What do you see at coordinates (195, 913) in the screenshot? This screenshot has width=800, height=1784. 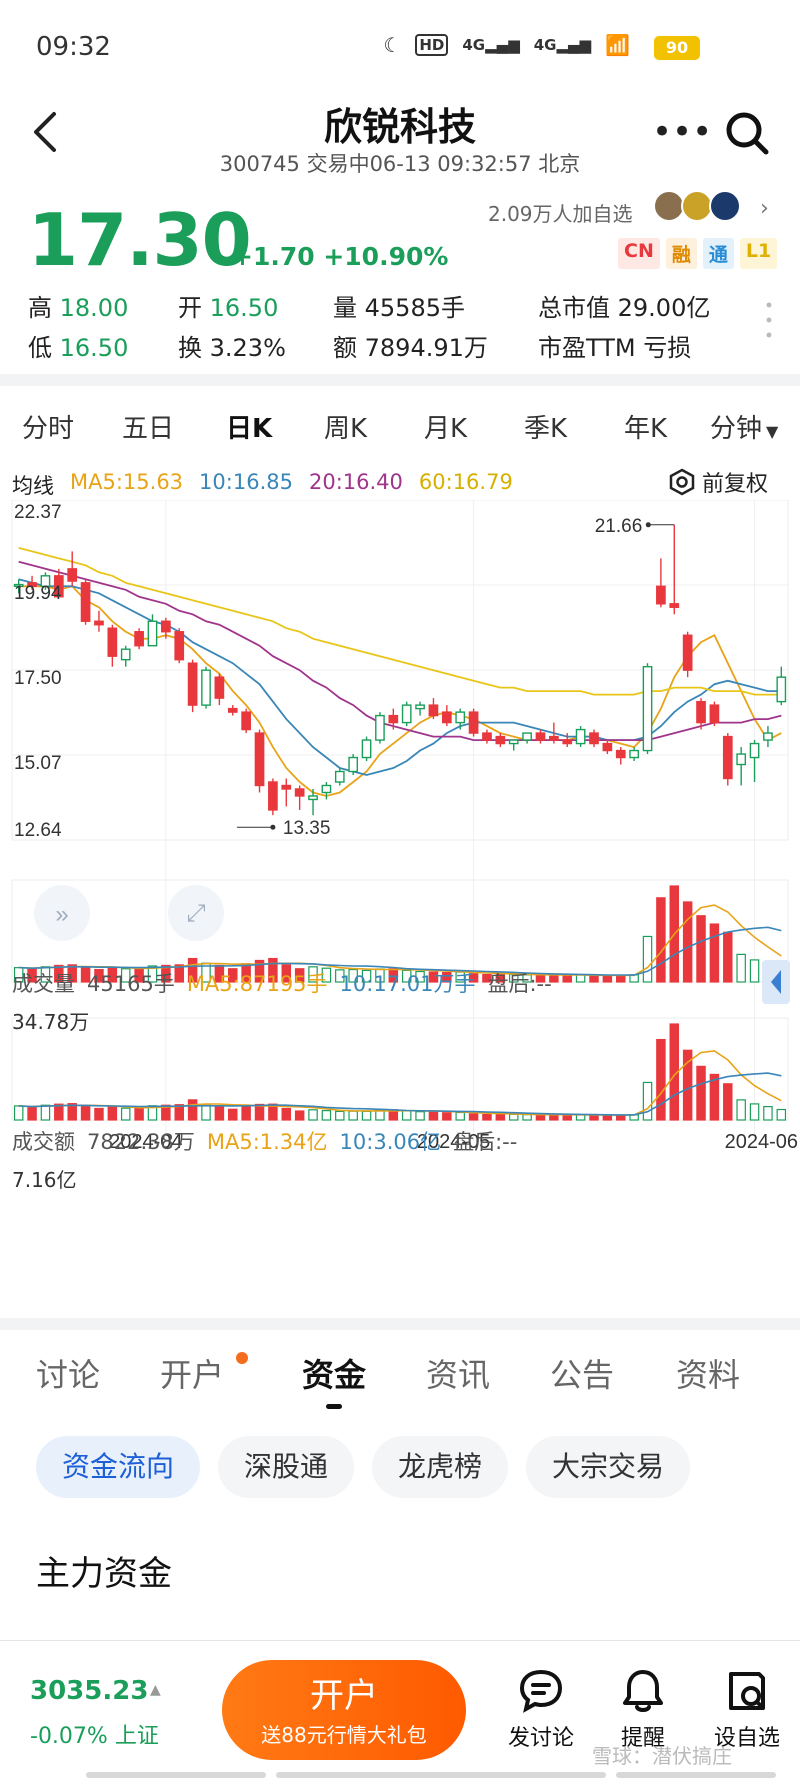 I see `fullscreen-icon: ⤢` at bounding box center [195, 913].